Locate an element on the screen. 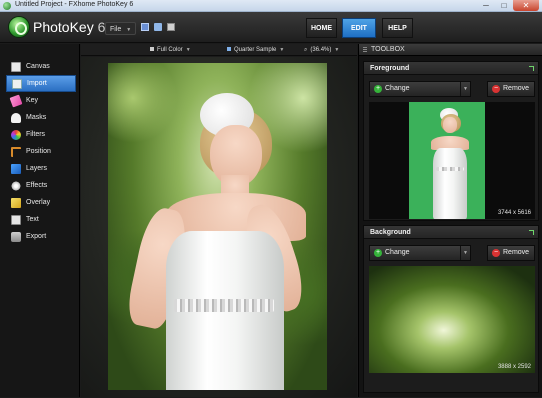 The height and width of the screenshot is (398, 542). sidebar-item-label: Effects is located at coordinates (37, 185).